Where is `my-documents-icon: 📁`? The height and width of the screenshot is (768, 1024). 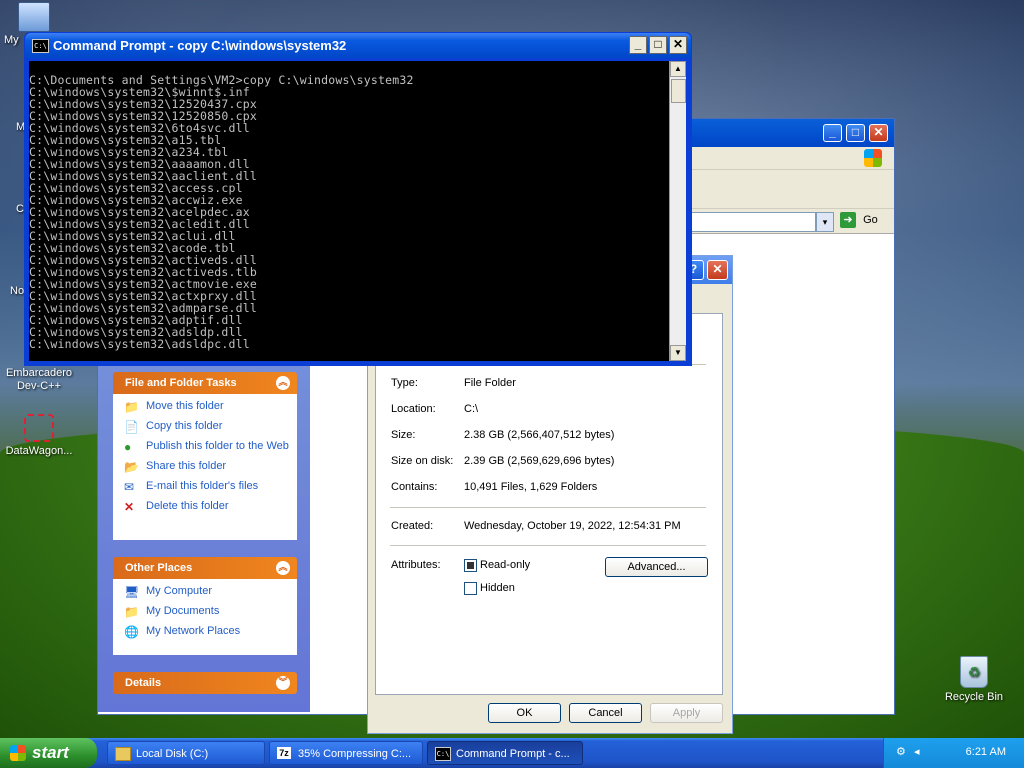 my-documents-icon: 📁 is located at coordinates (131, 612).